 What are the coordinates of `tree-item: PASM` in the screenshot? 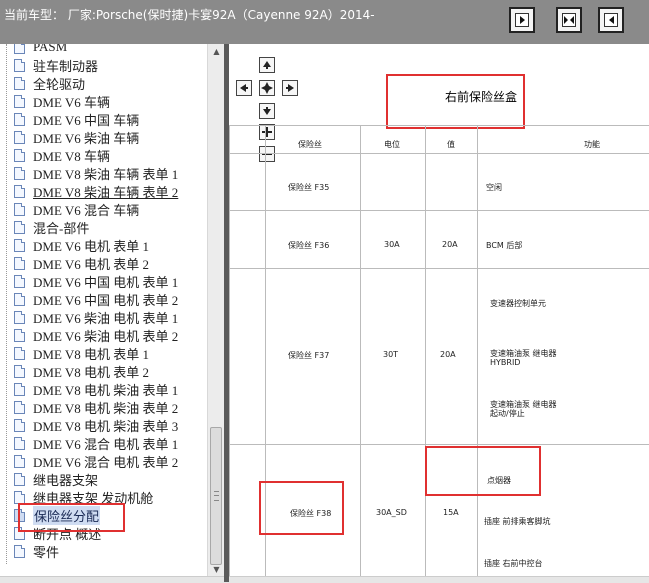 It's located at (40, 50).